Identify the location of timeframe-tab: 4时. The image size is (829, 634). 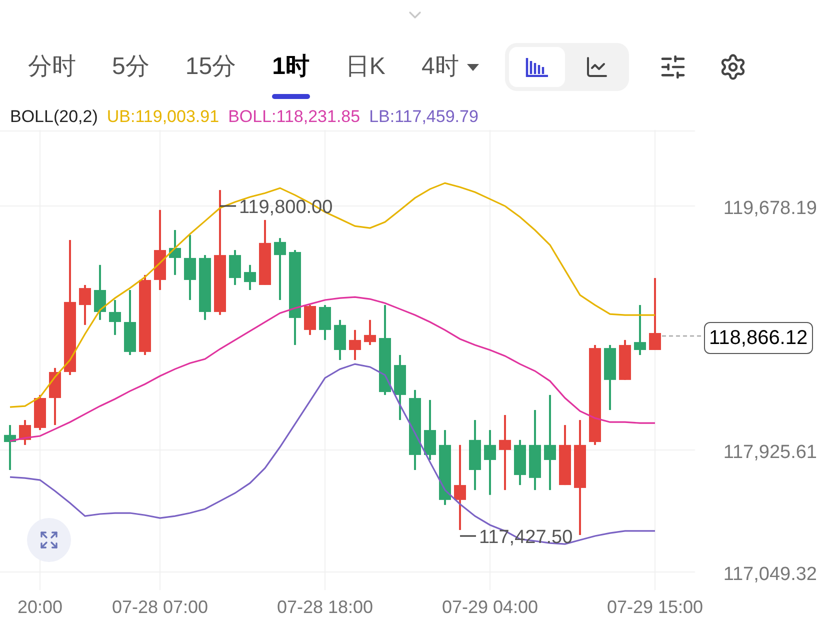
(450, 67).